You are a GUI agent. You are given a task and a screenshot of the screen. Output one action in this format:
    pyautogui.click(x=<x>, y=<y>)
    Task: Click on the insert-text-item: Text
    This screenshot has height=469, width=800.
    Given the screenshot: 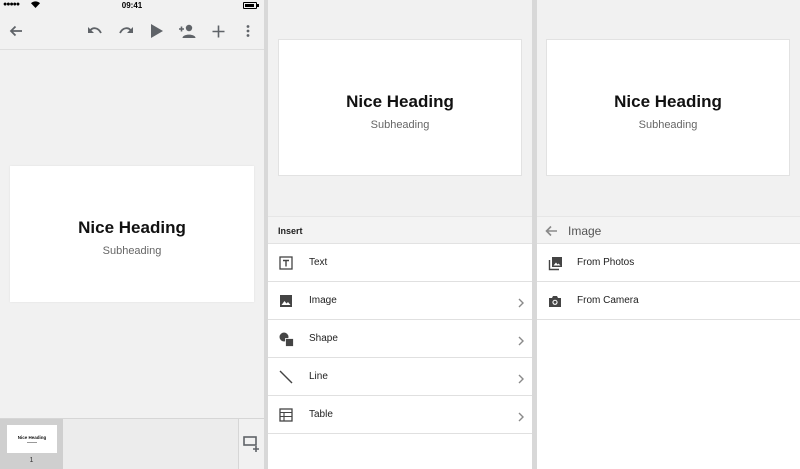 What is the action you would take?
    pyautogui.click(x=400, y=263)
    